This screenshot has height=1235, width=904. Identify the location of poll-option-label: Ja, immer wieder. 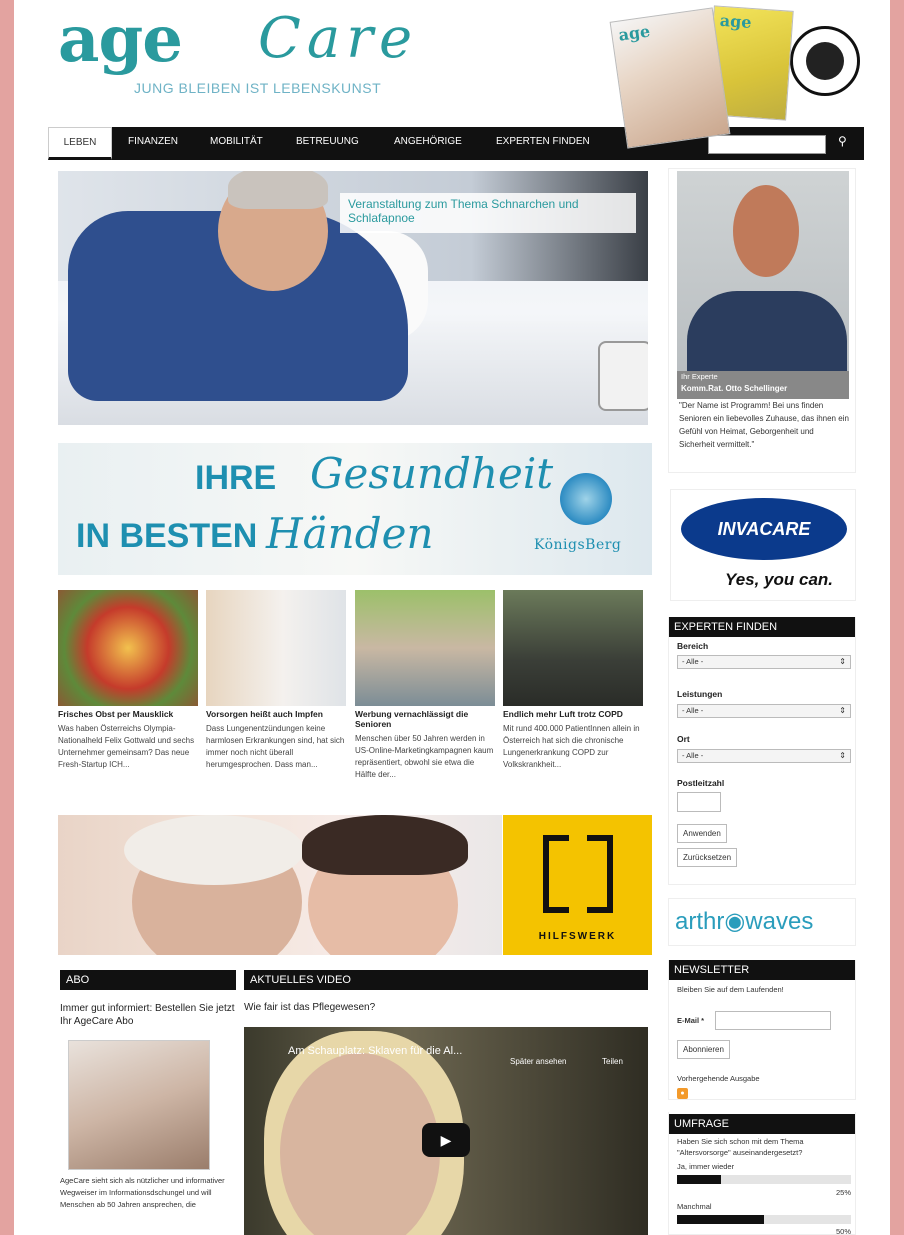
(705, 1167).